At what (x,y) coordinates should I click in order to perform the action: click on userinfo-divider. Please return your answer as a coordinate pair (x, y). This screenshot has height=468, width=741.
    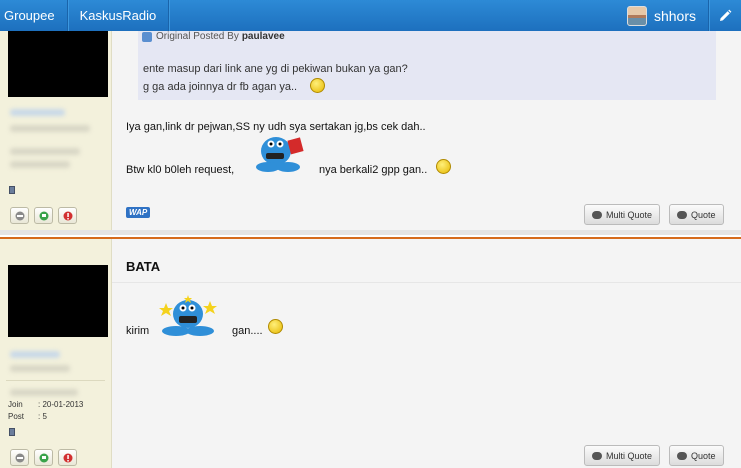
    Looking at the image, I should click on (55, 380).